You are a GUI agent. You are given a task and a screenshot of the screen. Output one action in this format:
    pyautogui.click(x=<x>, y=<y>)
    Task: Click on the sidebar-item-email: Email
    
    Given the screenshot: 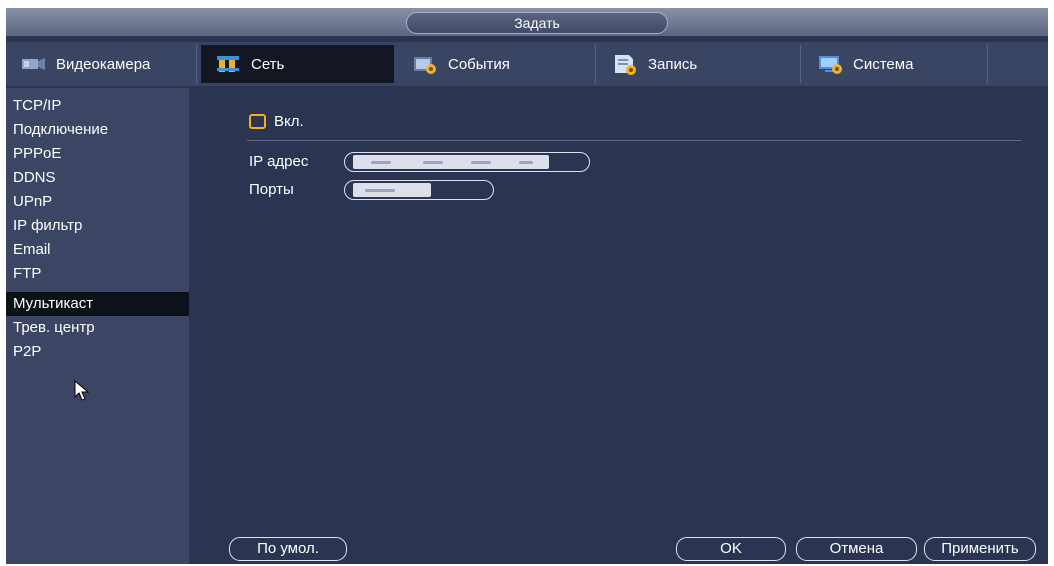 What is the action you would take?
    pyautogui.click(x=97, y=250)
    